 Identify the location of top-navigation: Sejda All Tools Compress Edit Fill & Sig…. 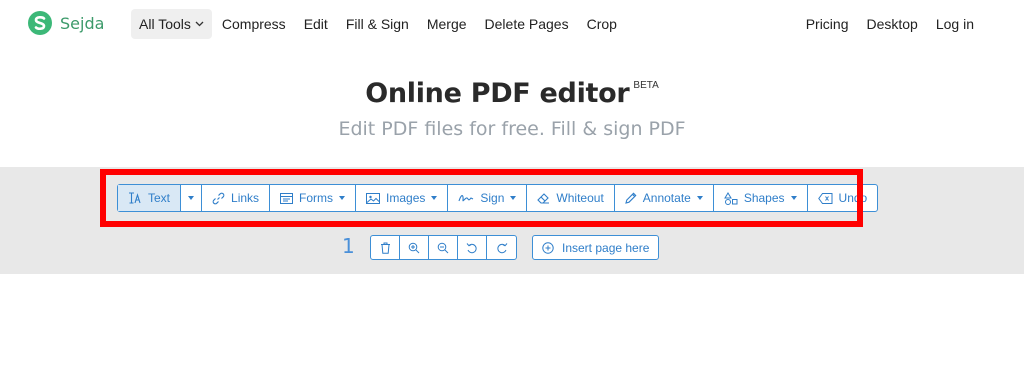
(512, 24).